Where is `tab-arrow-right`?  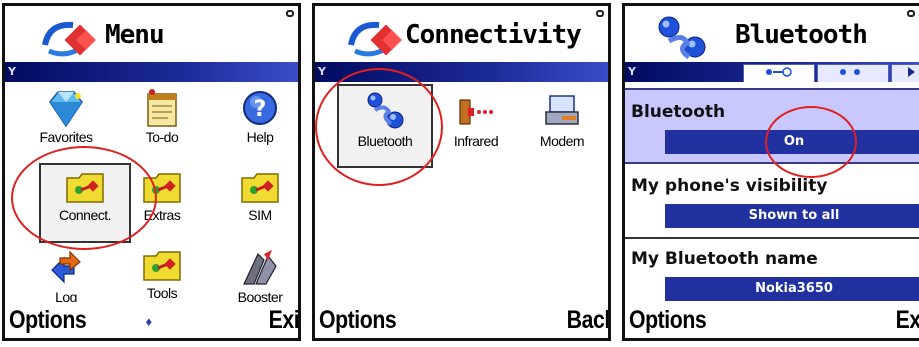 tab-arrow-right is located at coordinates (905, 73).